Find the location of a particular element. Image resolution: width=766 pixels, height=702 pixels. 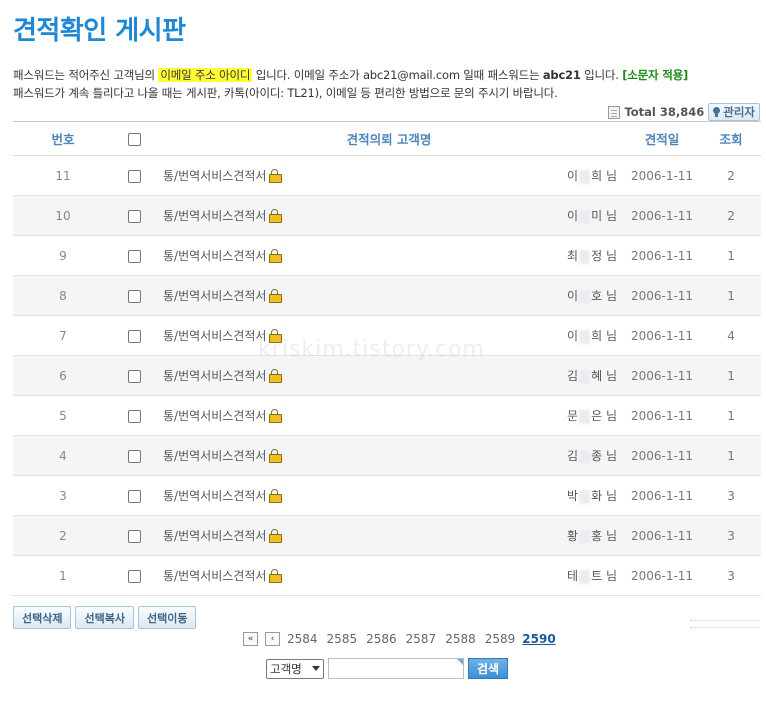

pagination: « ‹ 2584 2585 2586 2587 2588 2589 2590 is located at coordinates (399, 639).